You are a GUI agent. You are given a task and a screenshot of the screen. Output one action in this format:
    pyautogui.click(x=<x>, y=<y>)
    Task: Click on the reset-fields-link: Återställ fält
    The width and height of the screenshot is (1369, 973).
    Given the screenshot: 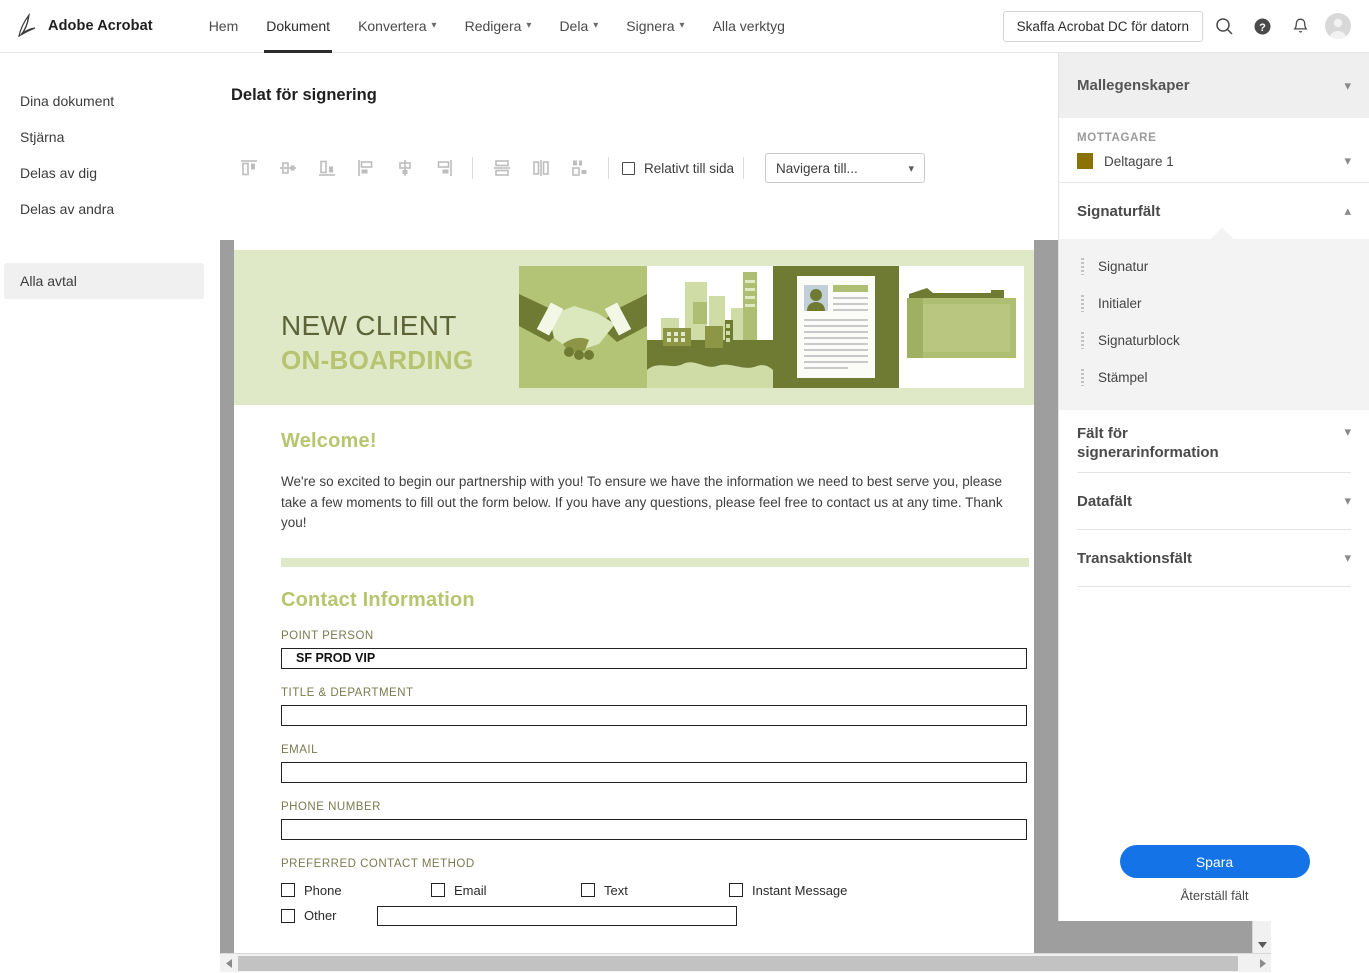 What is the action you would take?
    pyautogui.click(x=1214, y=895)
    